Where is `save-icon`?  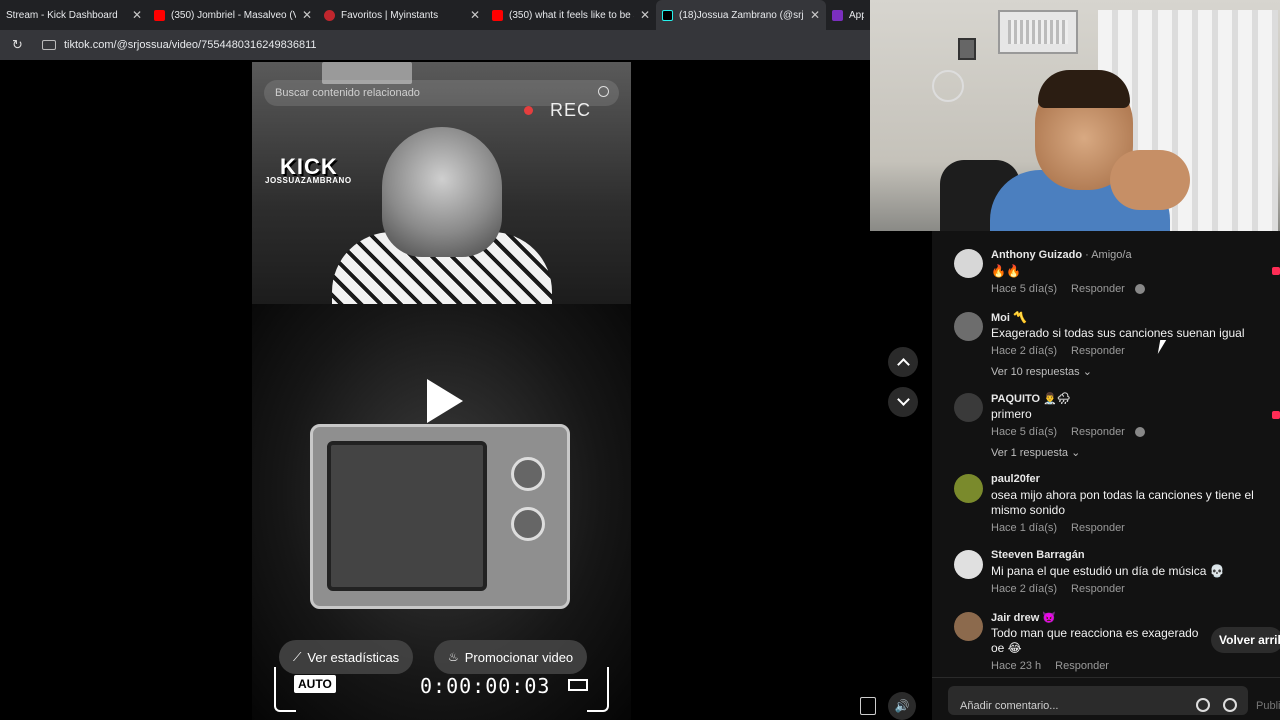 save-icon is located at coordinates (868, 706).